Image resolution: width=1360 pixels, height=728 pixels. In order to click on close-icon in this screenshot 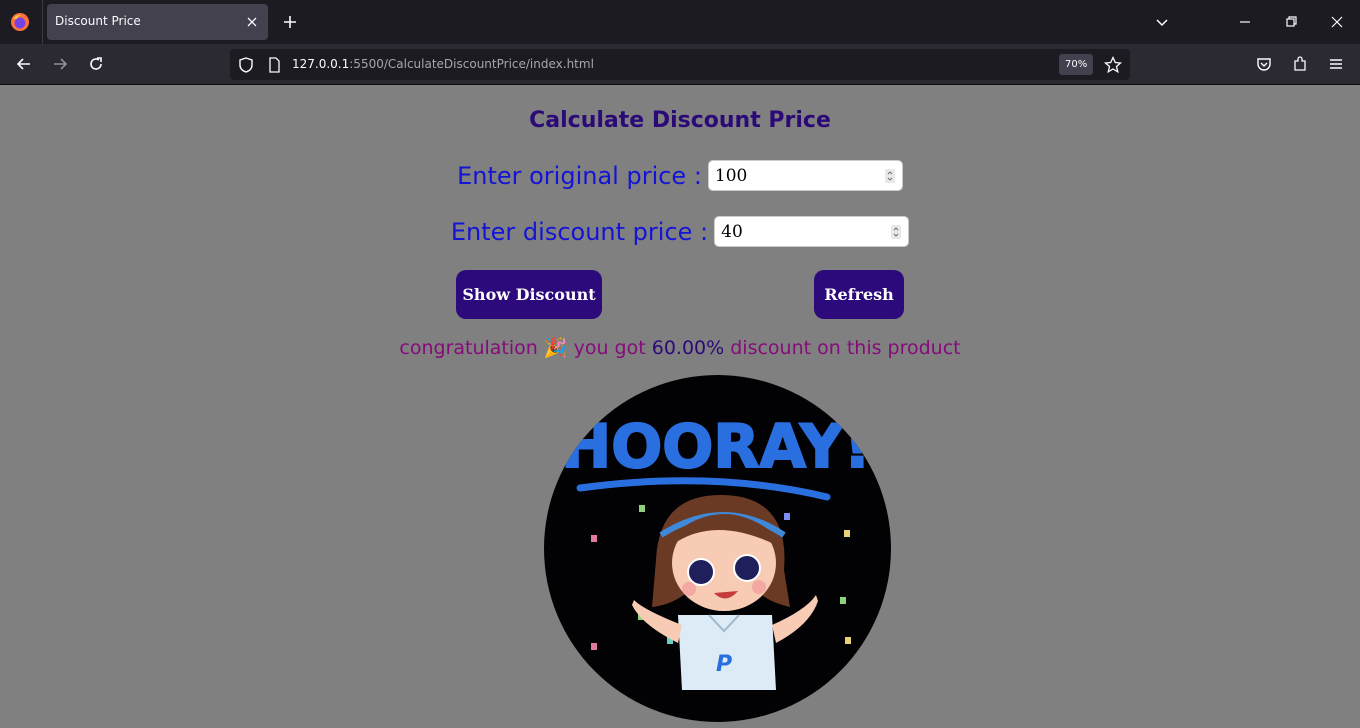, I will do `click(252, 22)`.